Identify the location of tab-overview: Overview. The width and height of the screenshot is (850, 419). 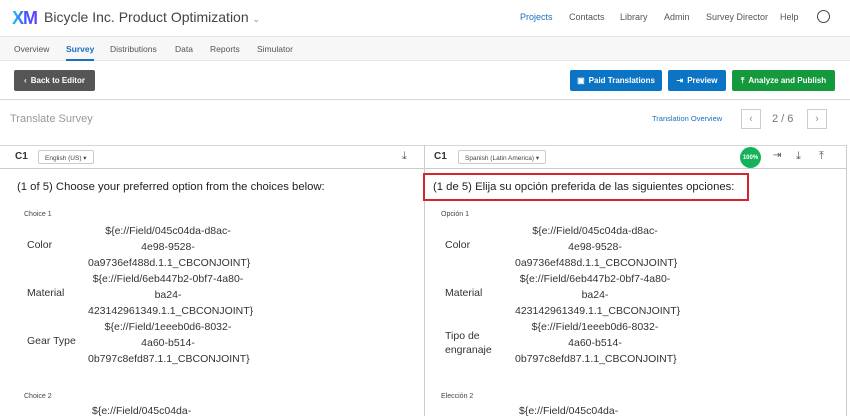
(31, 49).